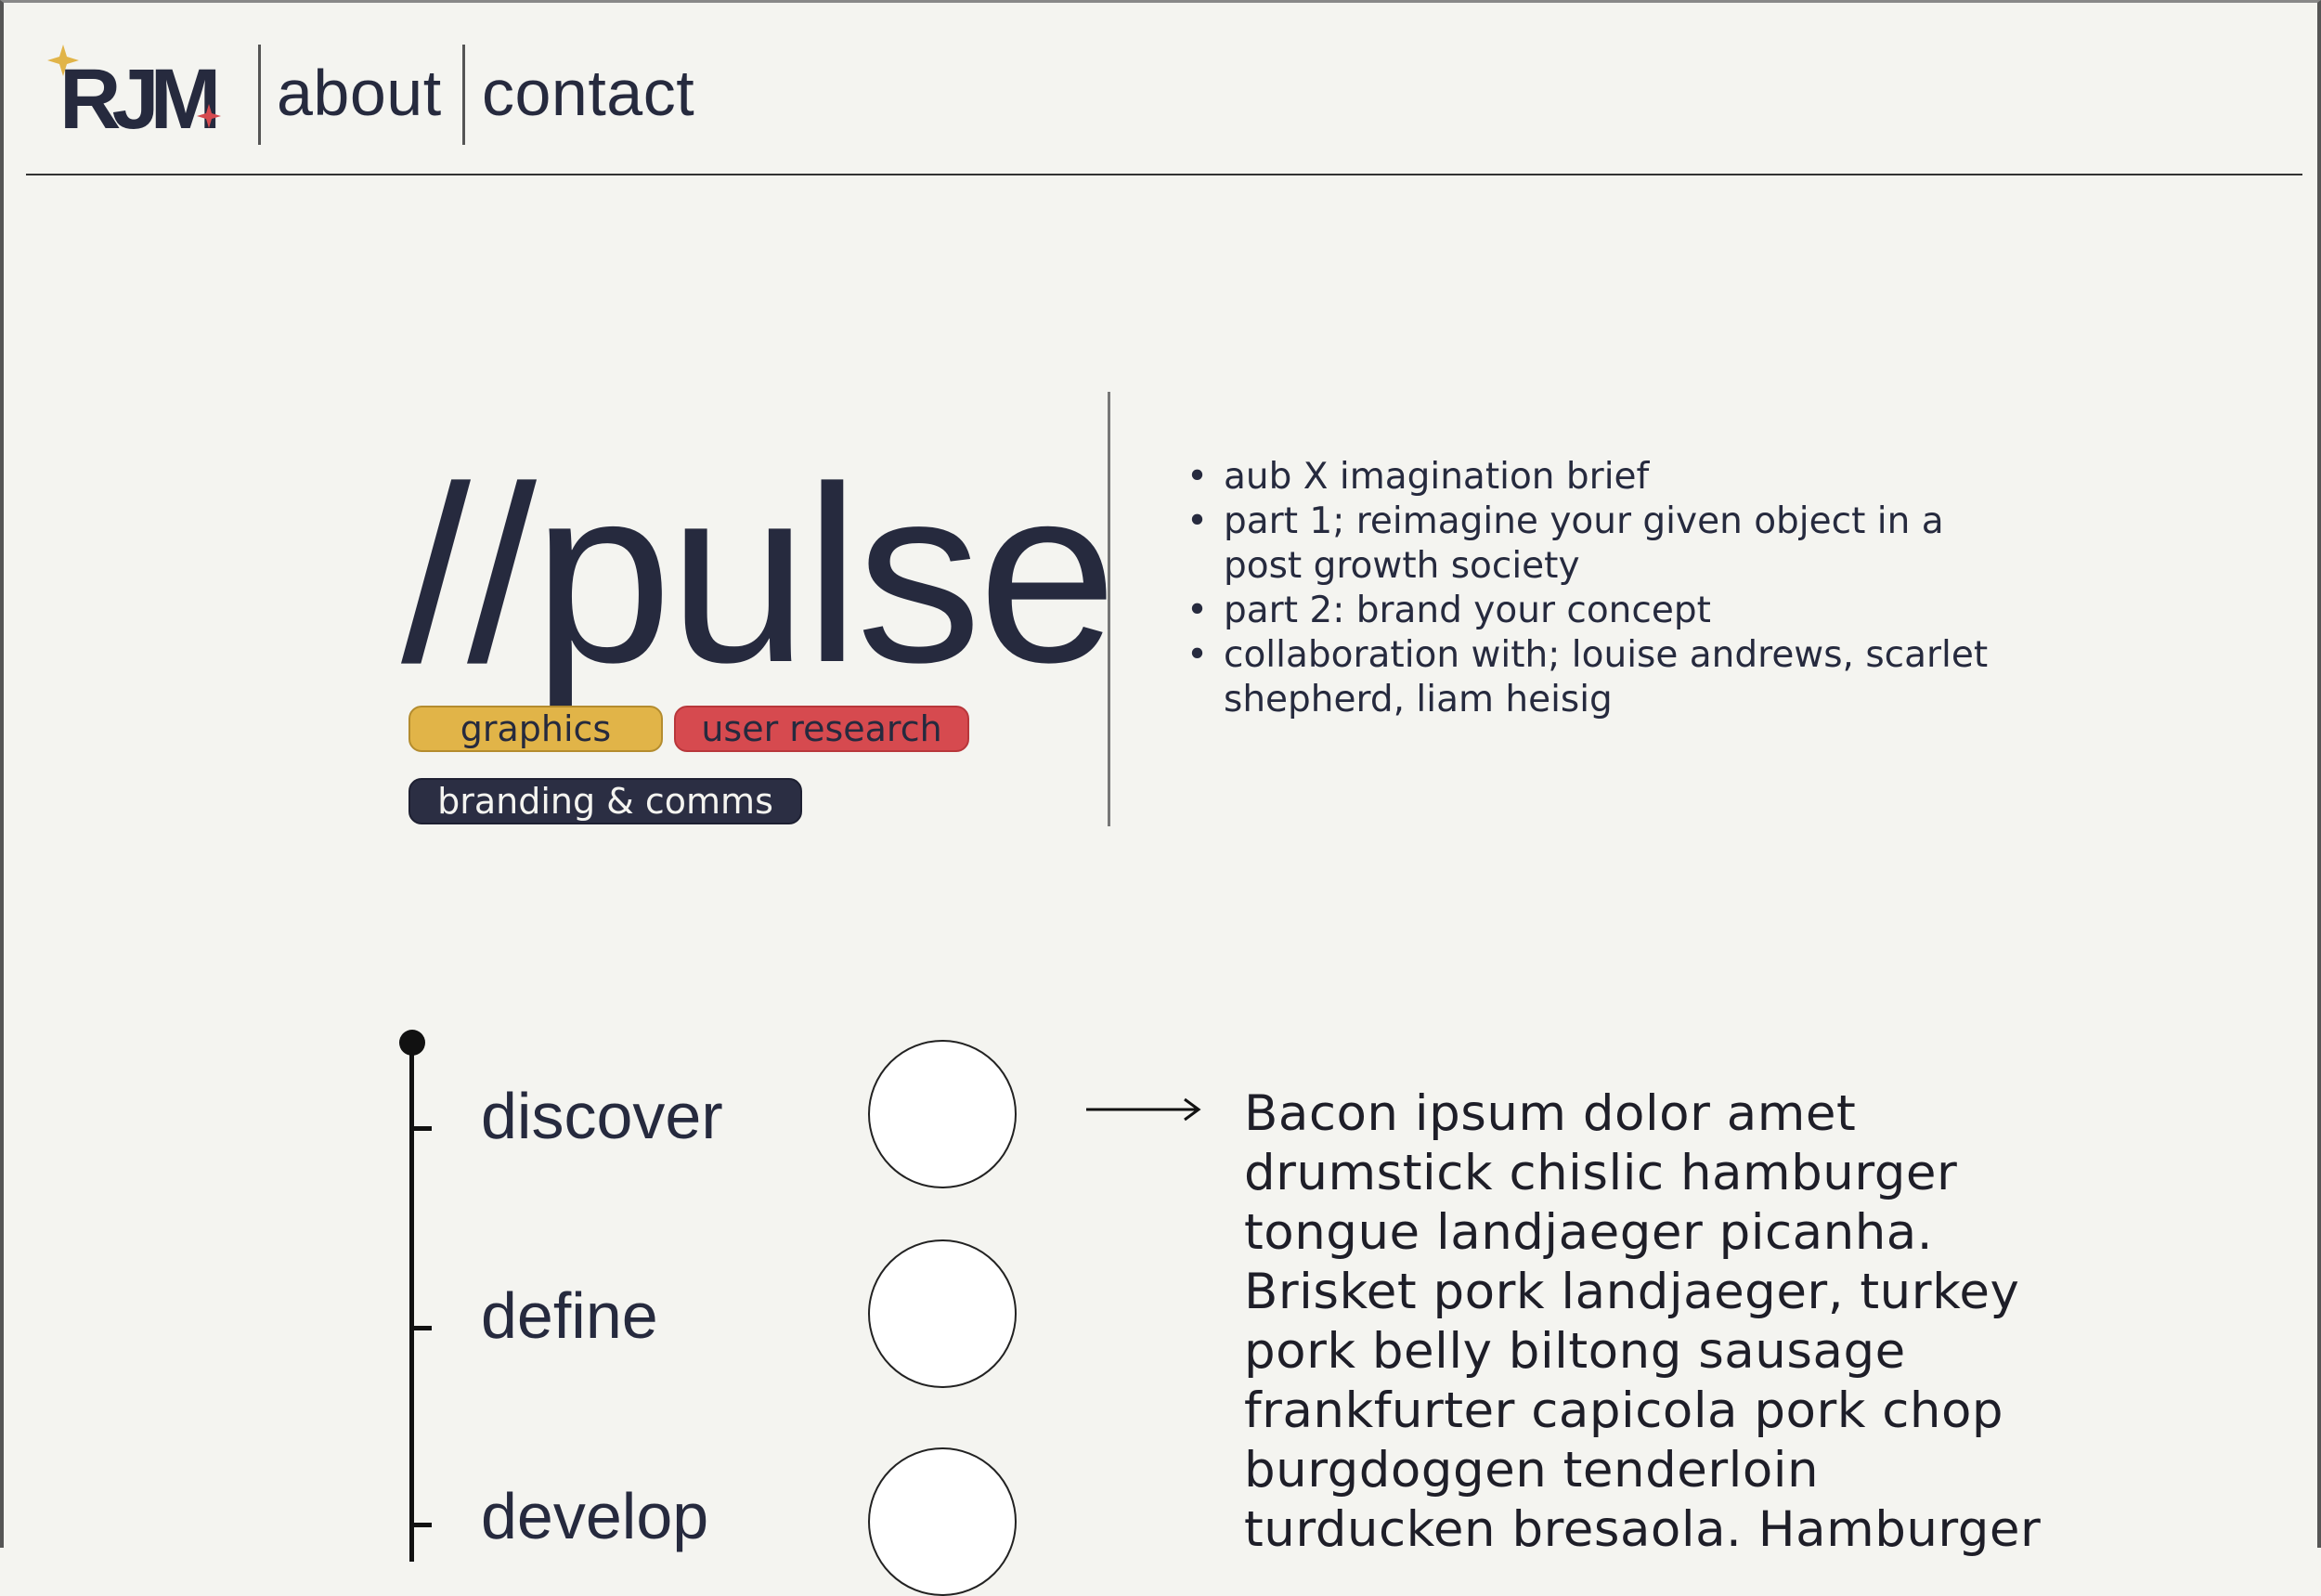 This screenshot has width=2321, height=1596. What do you see at coordinates (412, 1043) in the screenshot?
I see `timeline-start-dot` at bounding box center [412, 1043].